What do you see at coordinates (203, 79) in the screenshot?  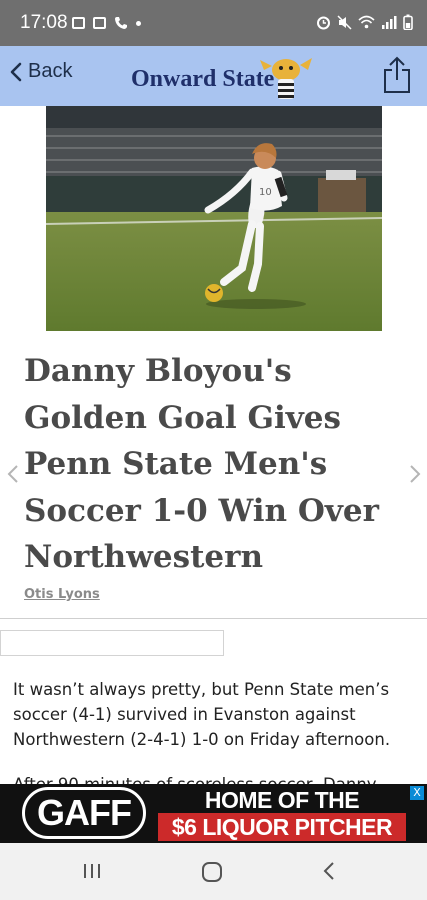 I see `site-logo: Onward State` at bounding box center [203, 79].